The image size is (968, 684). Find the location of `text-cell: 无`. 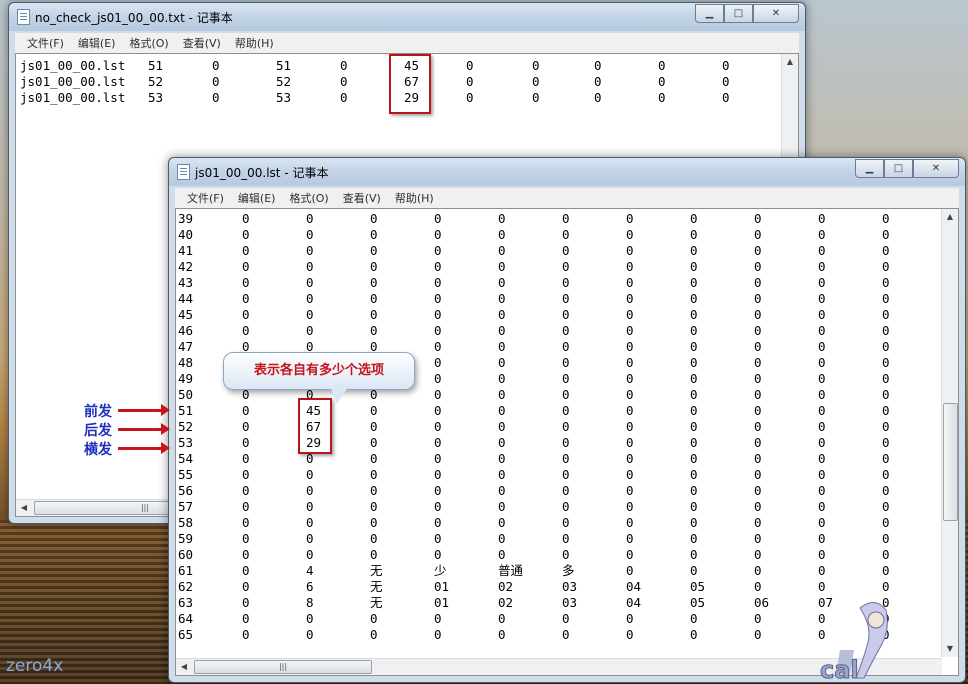

text-cell: 无 is located at coordinates (376, 602).